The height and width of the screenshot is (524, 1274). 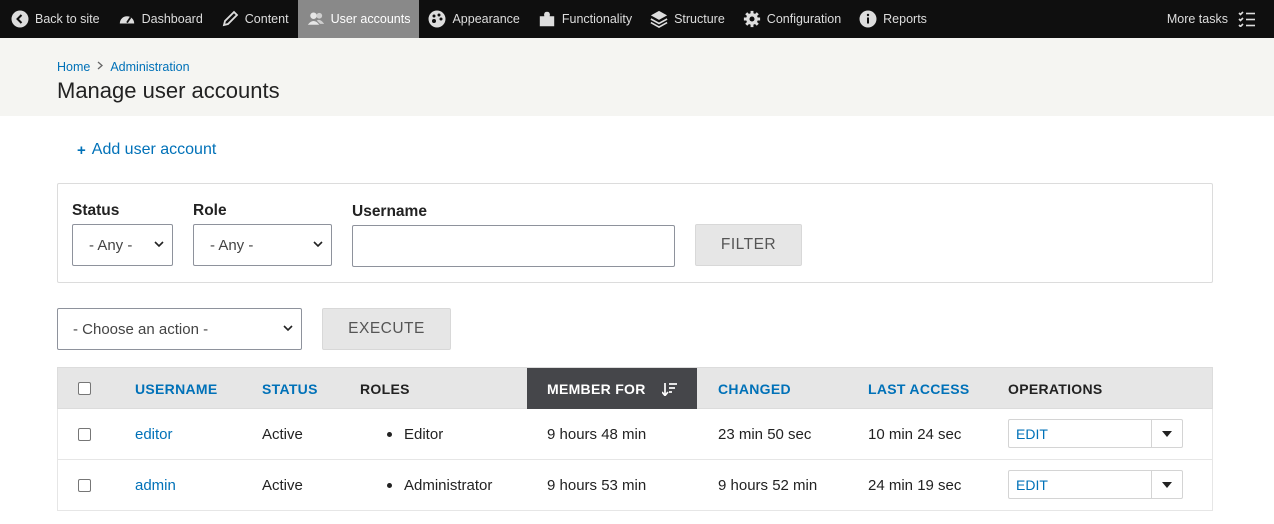 I want to click on header-operations: OPERATIONS, so click(x=1055, y=389).